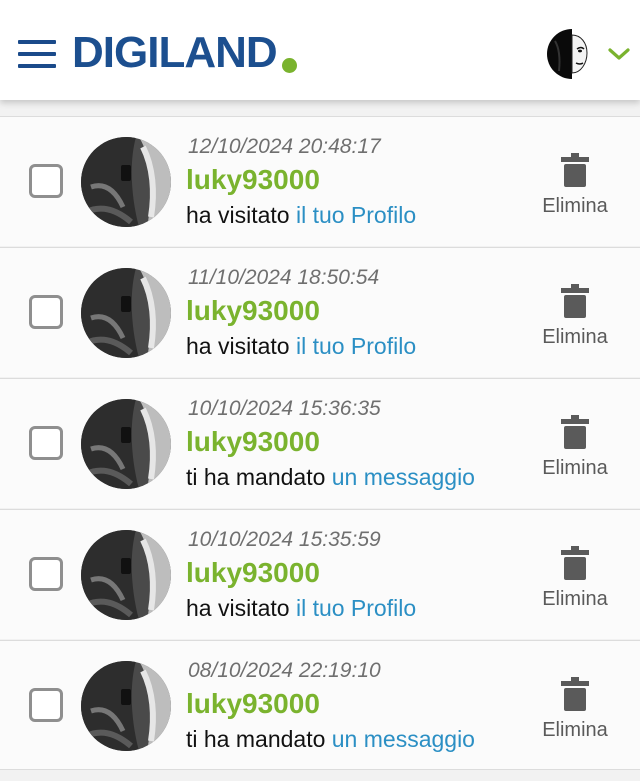  I want to click on logo-dot, so click(289, 65).